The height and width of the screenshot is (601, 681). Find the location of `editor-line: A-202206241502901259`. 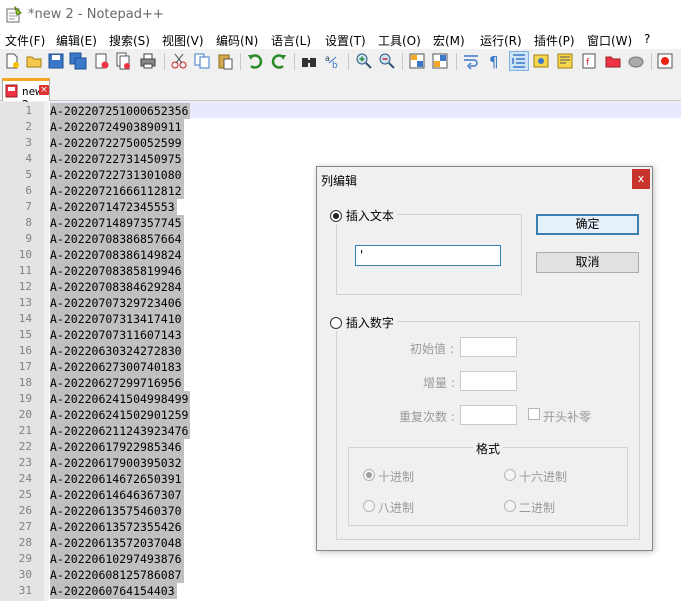

editor-line: A-202206241502901259 is located at coordinates (120, 415).